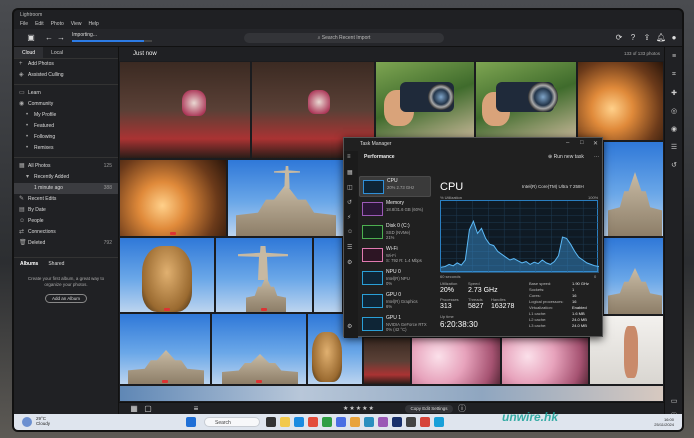 This screenshot has height=438, width=694. I want to click on tab-local: Local, so click(57, 52).